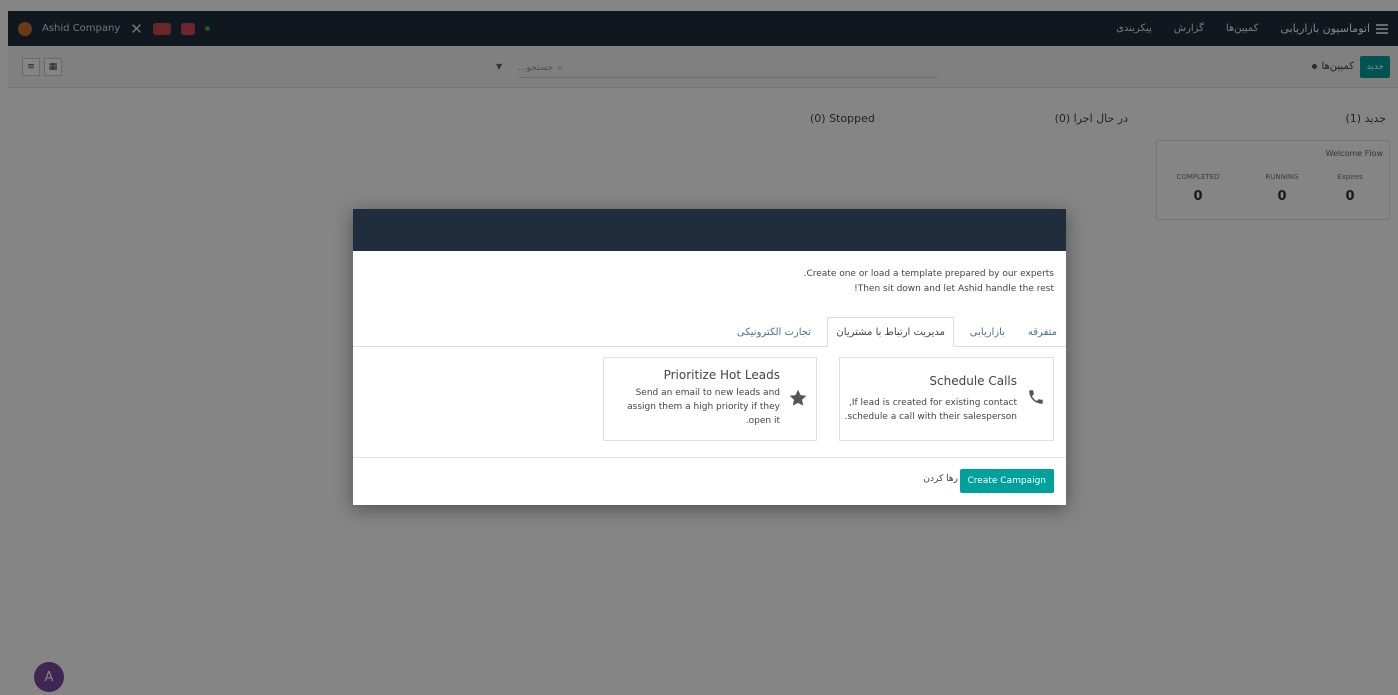  Describe the element at coordinates (987, 332) in the screenshot. I see `tab-marketing: بازاریابی` at that location.